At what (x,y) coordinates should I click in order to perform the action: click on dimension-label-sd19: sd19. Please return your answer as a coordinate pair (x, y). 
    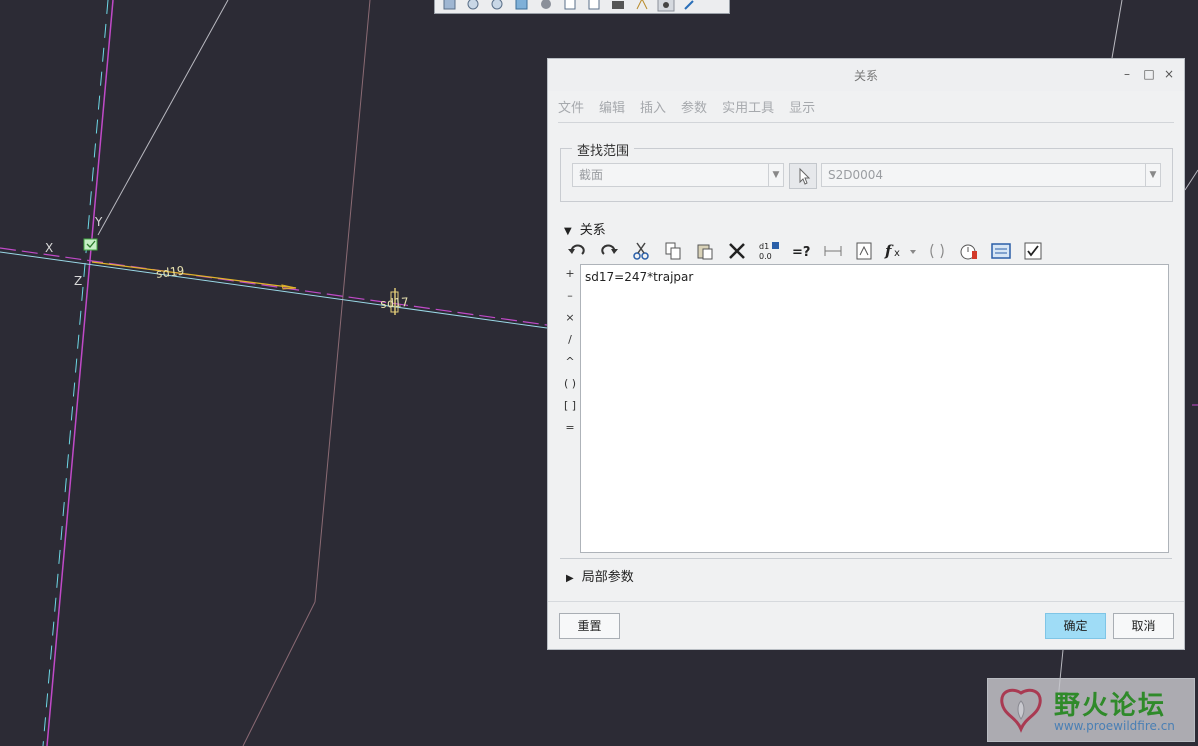
    Looking at the image, I should click on (170, 272).